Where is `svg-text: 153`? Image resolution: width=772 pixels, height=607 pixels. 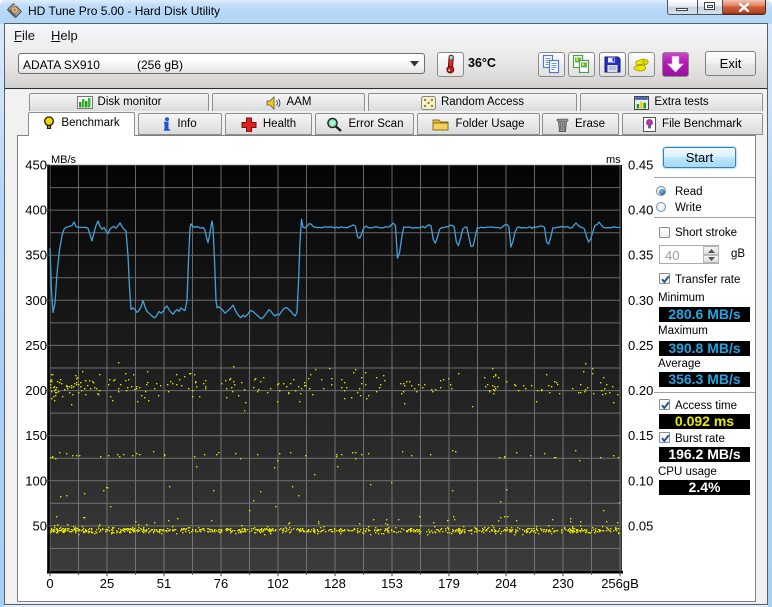
svg-text: 153 is located at coordinates (392, 583).